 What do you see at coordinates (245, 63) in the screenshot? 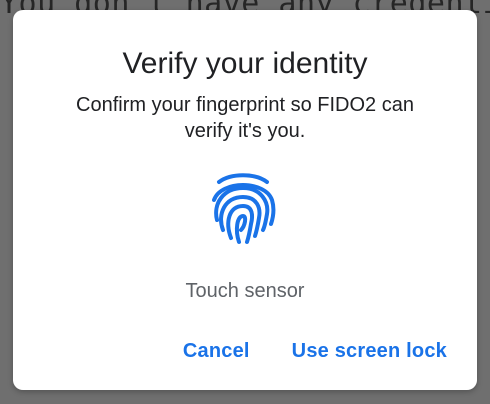
I see `dialog-title: Verify your identity` at bounding box center [245, 63].